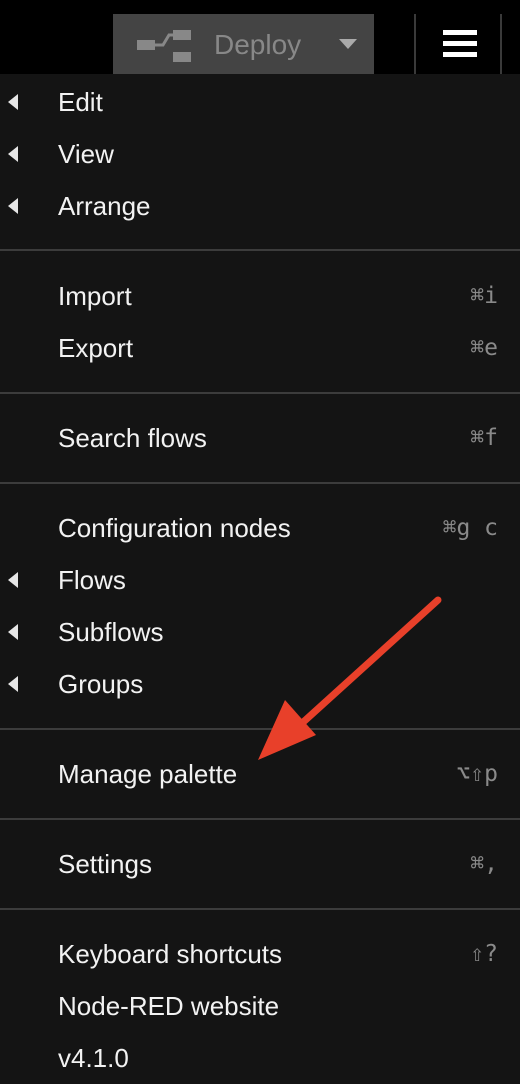 This screenshot has height=1084, width=520. What do you see at coordinates (105, 864) in the screenshot?
I see `menu-item-label: Settings` at bounding box center [105, 864].